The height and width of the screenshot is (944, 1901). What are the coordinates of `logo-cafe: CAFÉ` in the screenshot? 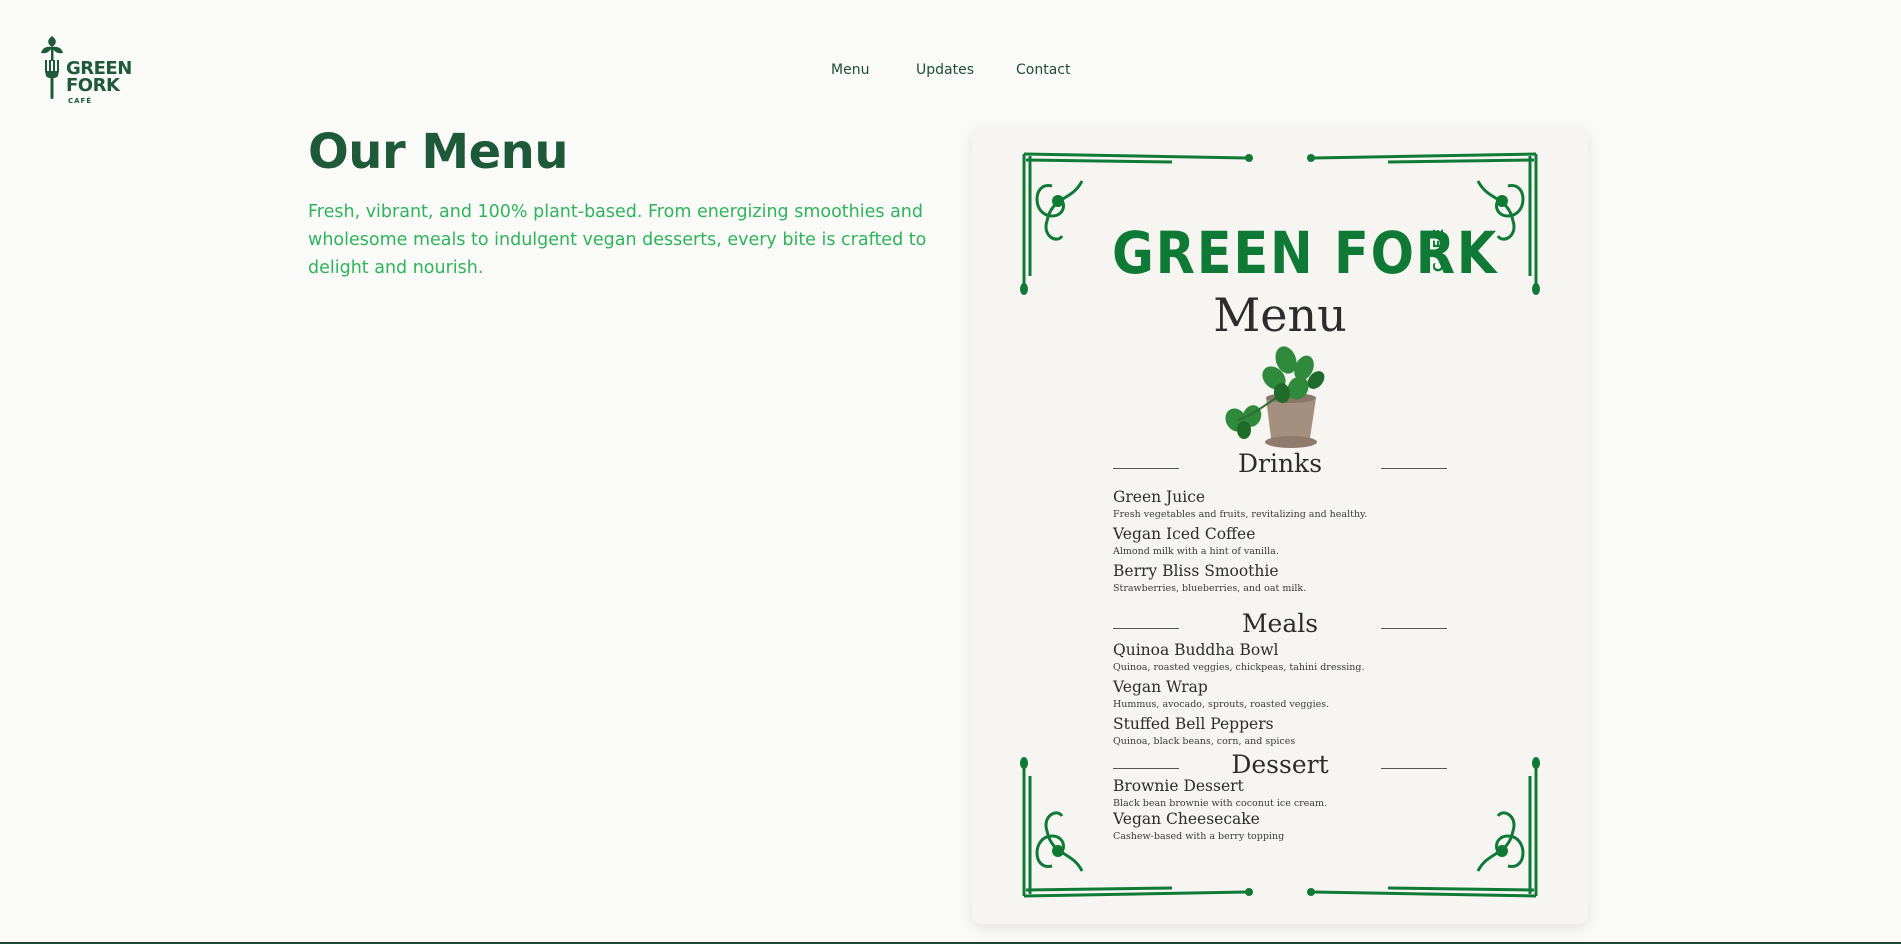 It's located at (80, 101).